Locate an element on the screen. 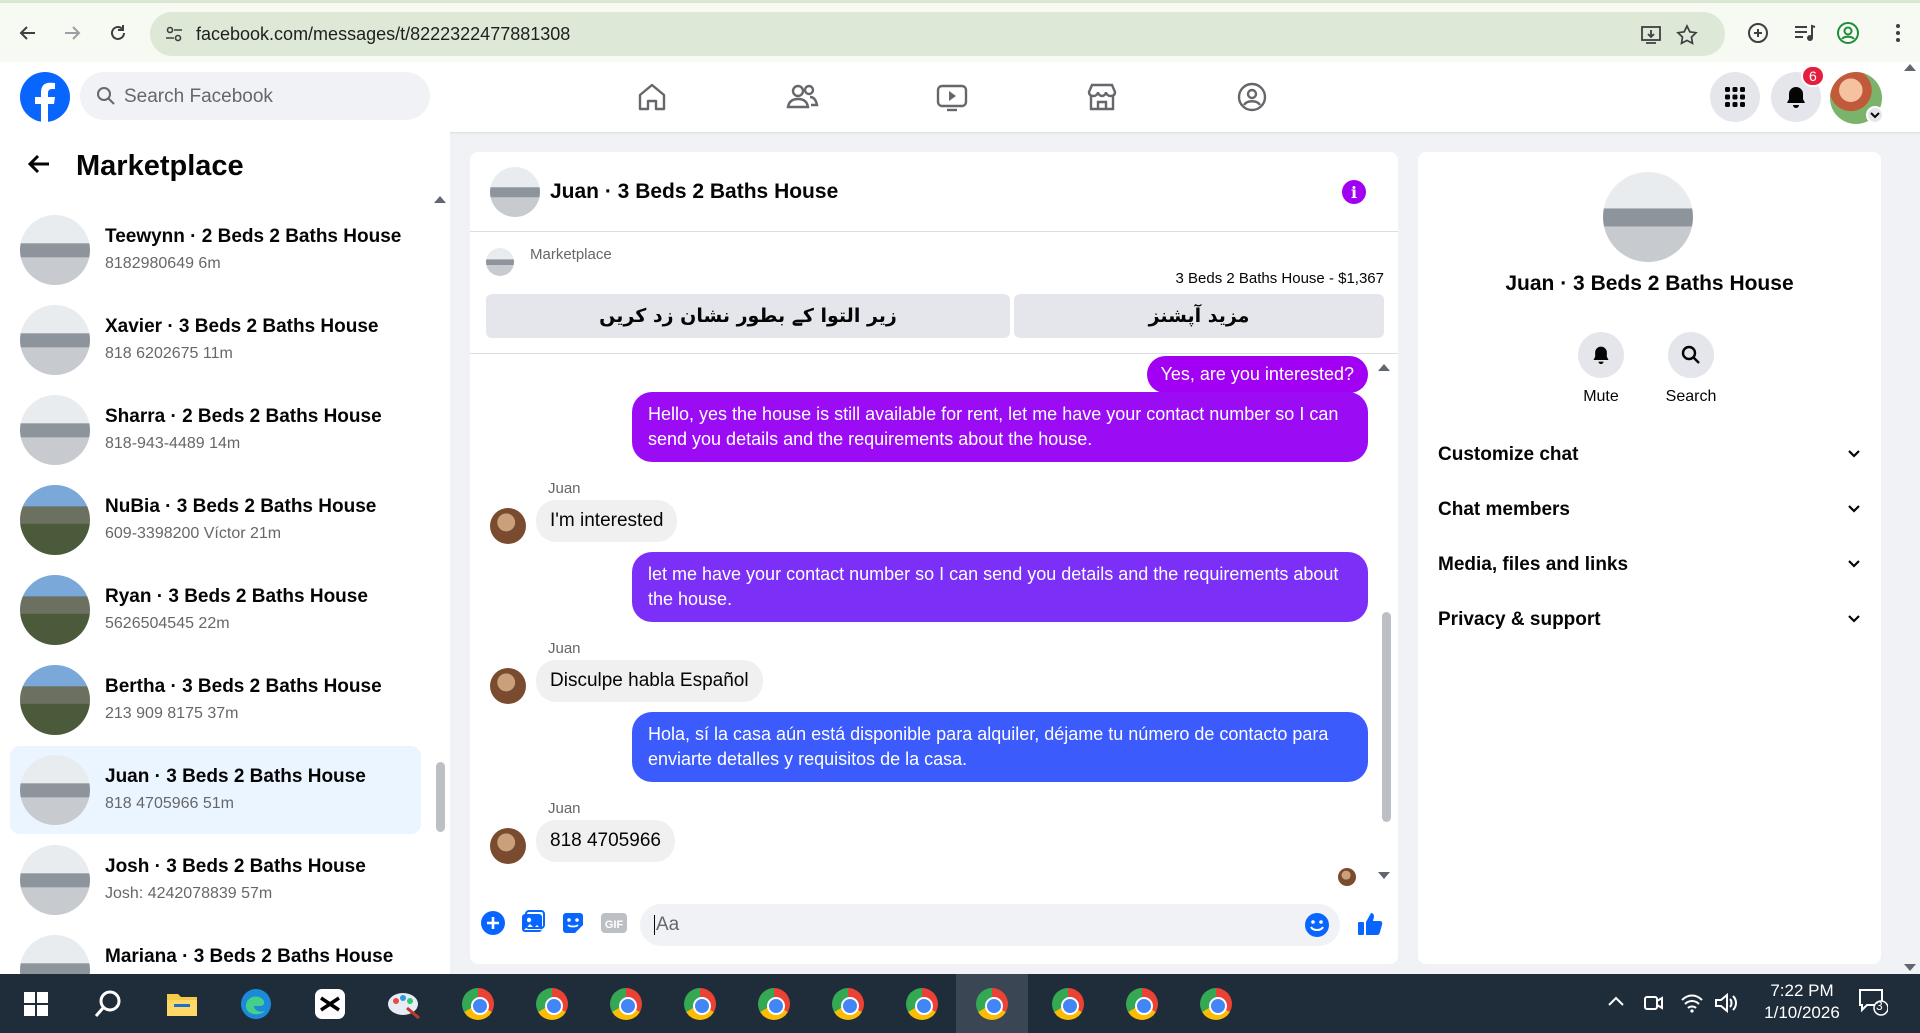  page-scroll-up-arrow-icon is located at coordinates (1910, 67).